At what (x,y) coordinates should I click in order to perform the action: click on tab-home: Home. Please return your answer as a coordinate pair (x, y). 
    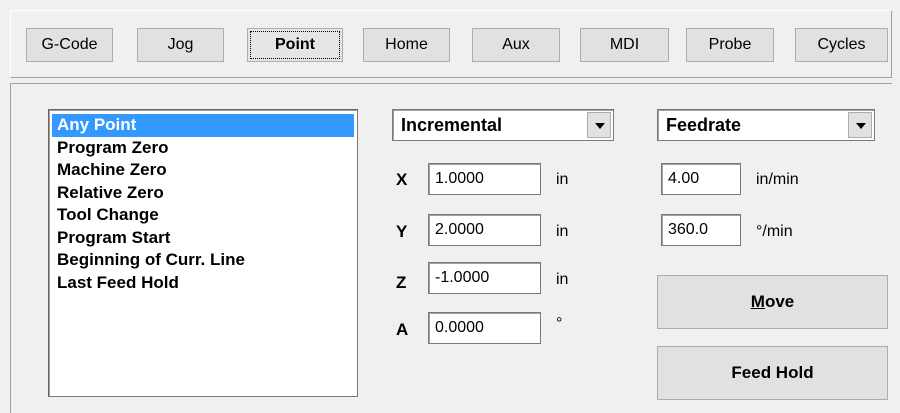
    Looking at the image, I should click on (406, 45).